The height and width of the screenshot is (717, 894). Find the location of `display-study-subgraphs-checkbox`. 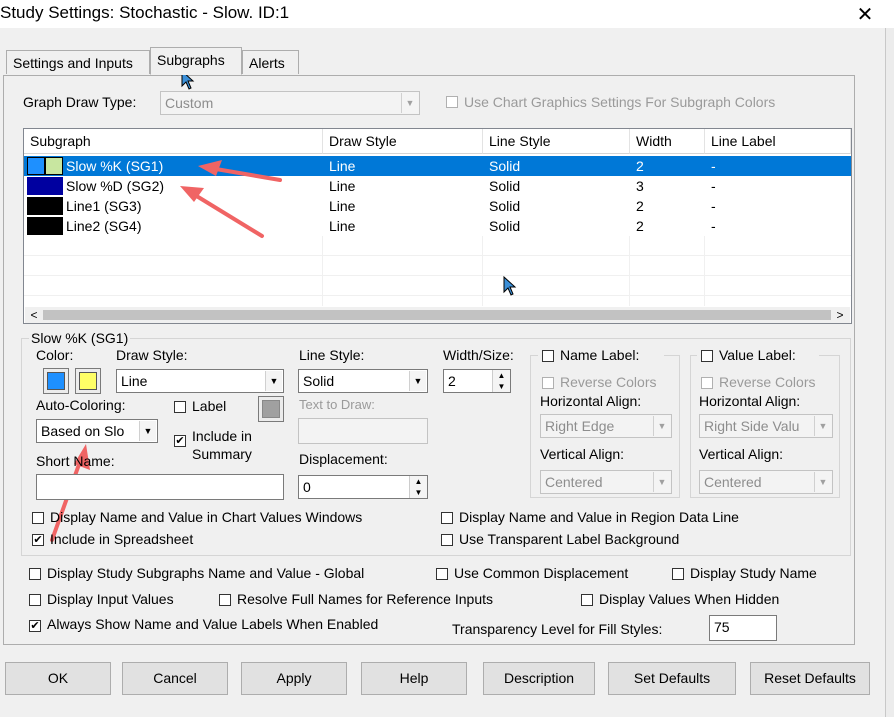

display-study-subgraphs-checkbox is located at coordinates (35, 574).